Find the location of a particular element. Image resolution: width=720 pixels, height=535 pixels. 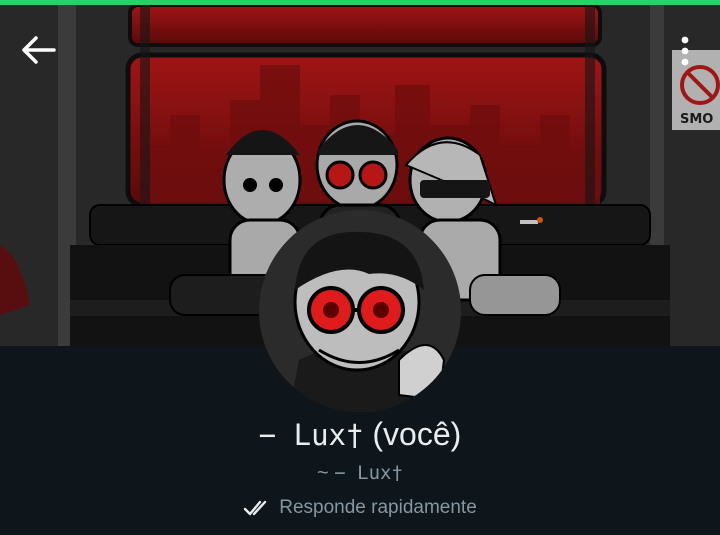

profile-about-prefix: ~ is located at coordinates (326, 473).